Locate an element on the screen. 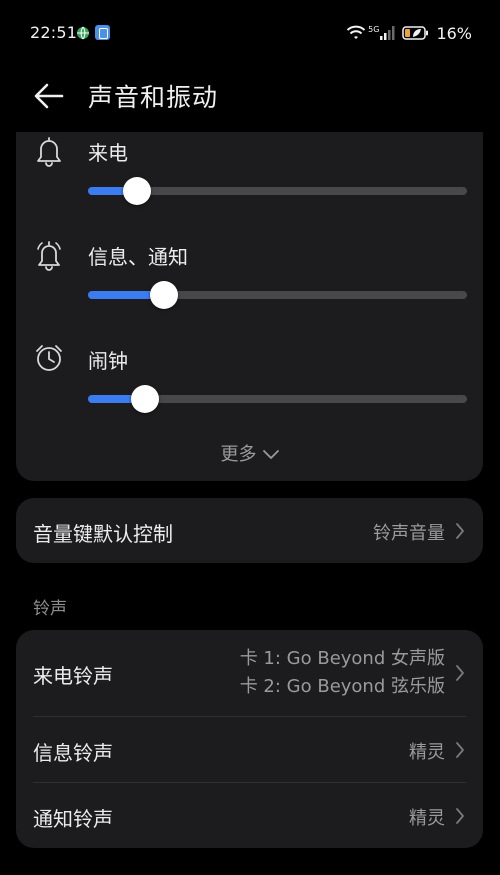  back-arrow-icon is located at coordinates (49, 96).